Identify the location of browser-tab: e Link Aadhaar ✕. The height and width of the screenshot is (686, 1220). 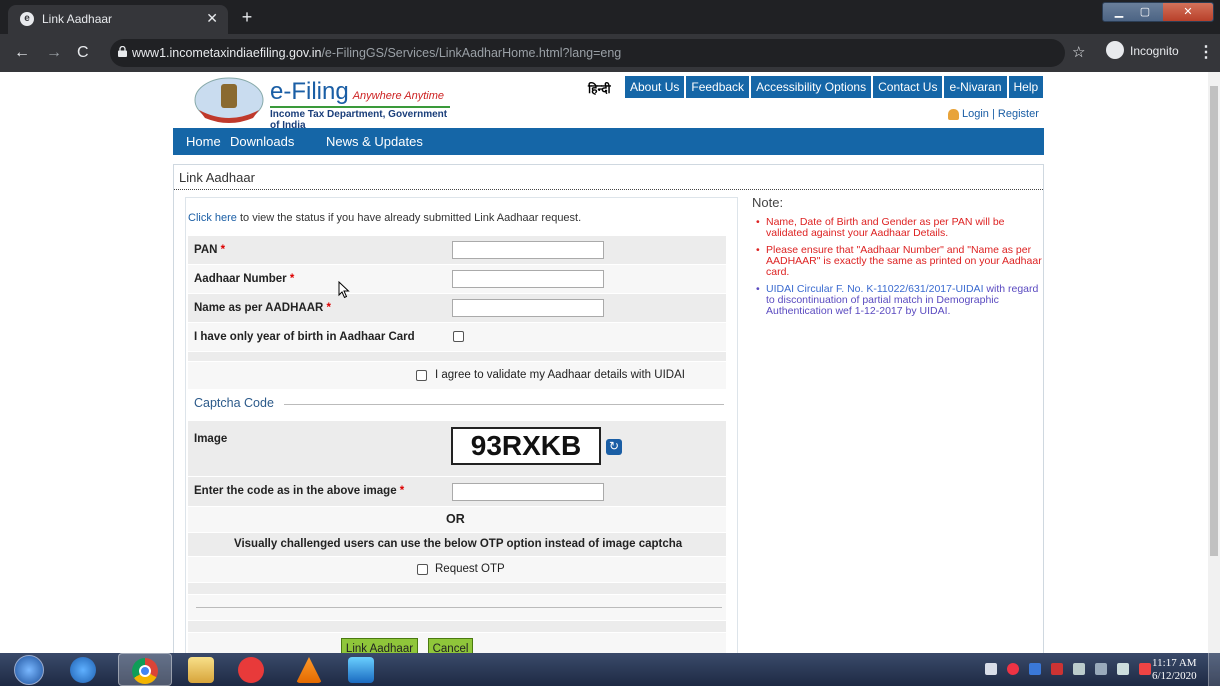
(118, 19).